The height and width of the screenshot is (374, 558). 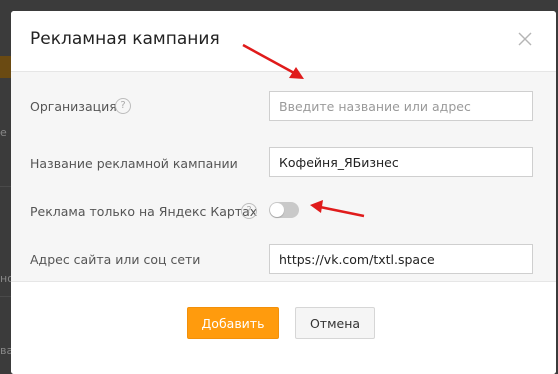 I want to click on close-icon, so click(x=525, y=39).